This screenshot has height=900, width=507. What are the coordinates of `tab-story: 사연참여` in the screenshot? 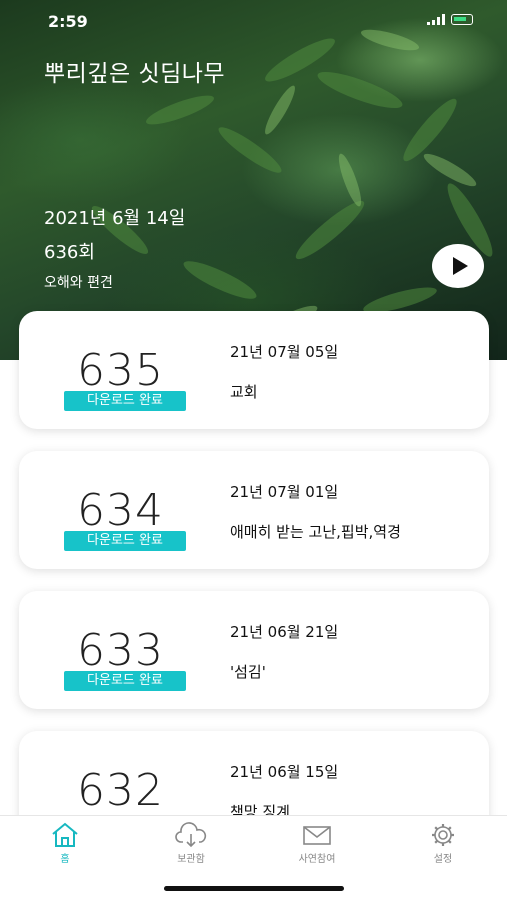 It's located at (317, 843).